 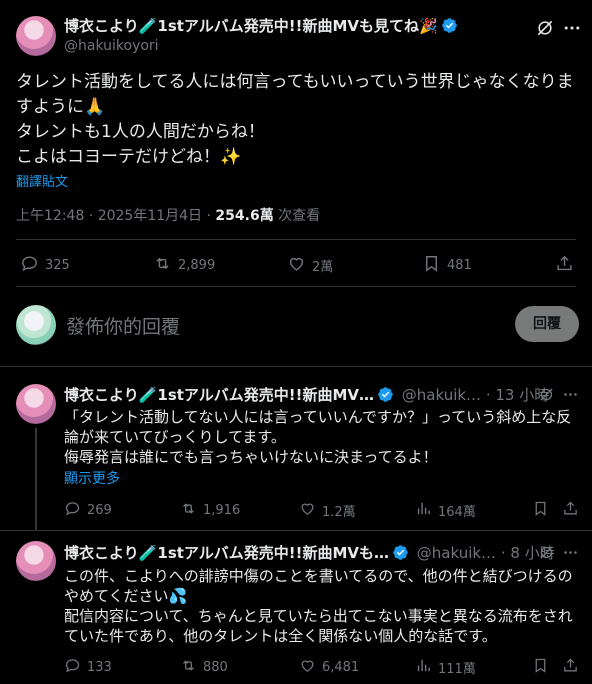 What do you see at coordinates (36, 325) in the screenshot?
I see `user-avatar` at bounding box center [36, 325].